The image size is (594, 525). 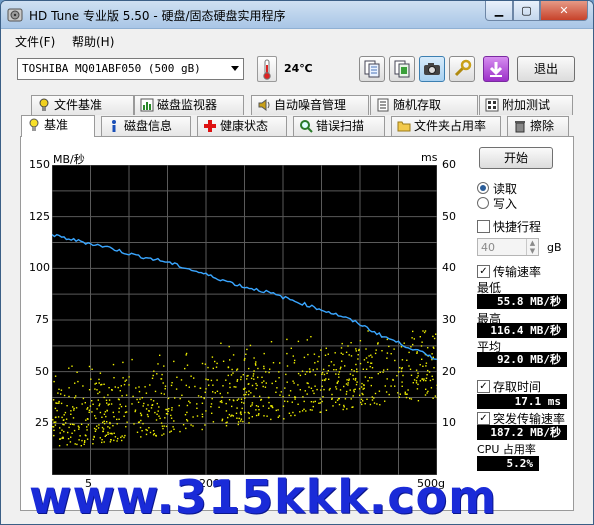 I want to click on tab-extra-tests: 附加测试, so click(x=526, y=105).